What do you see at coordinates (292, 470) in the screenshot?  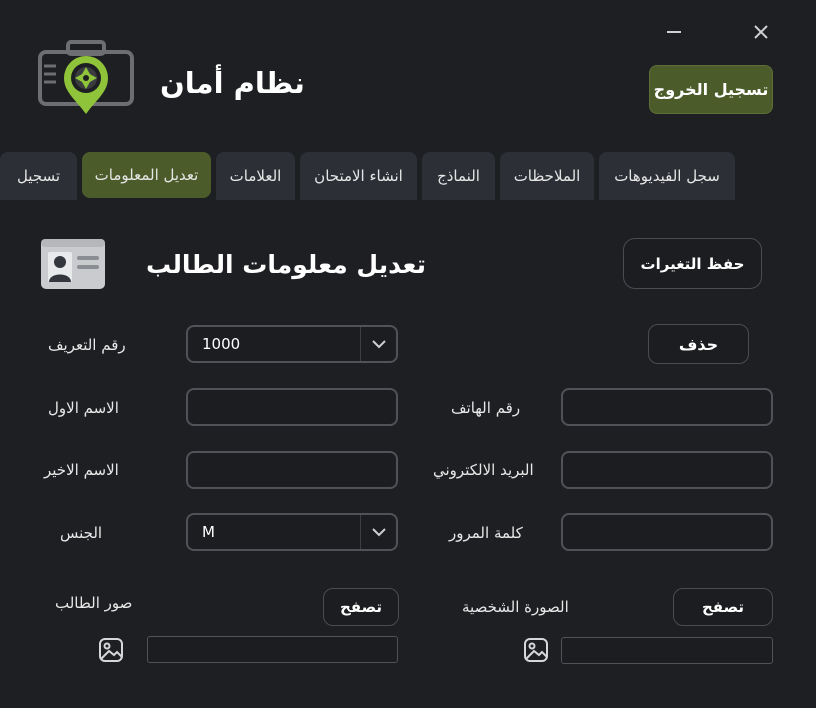 I see `last-name-field` at bounding box center [292, 470].